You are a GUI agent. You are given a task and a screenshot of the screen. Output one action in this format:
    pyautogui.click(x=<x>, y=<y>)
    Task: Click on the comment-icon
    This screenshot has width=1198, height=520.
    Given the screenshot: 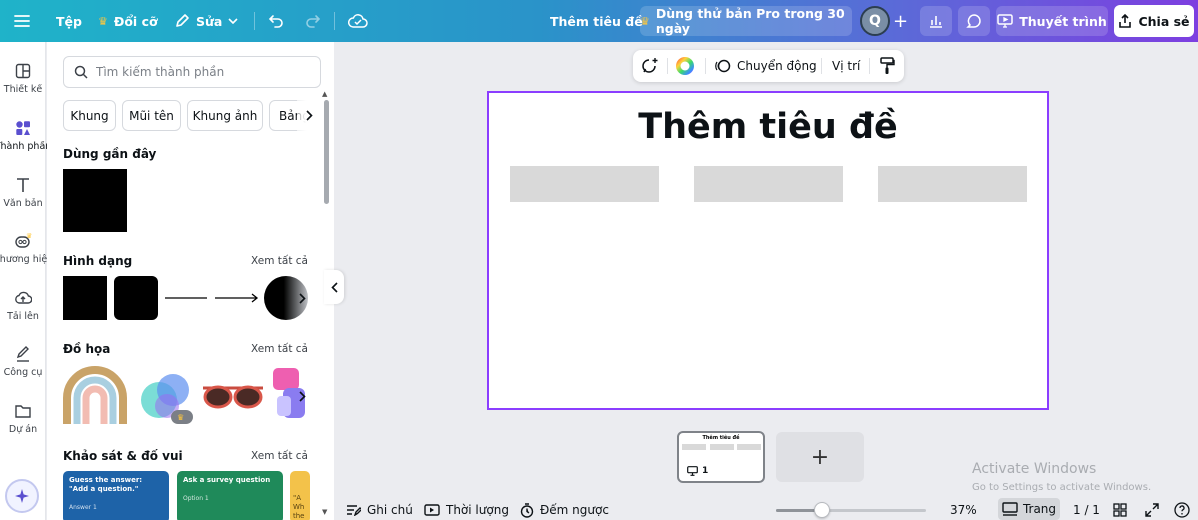 What is the action you would take?
    pyautogui.click(x=974, y=21)
    